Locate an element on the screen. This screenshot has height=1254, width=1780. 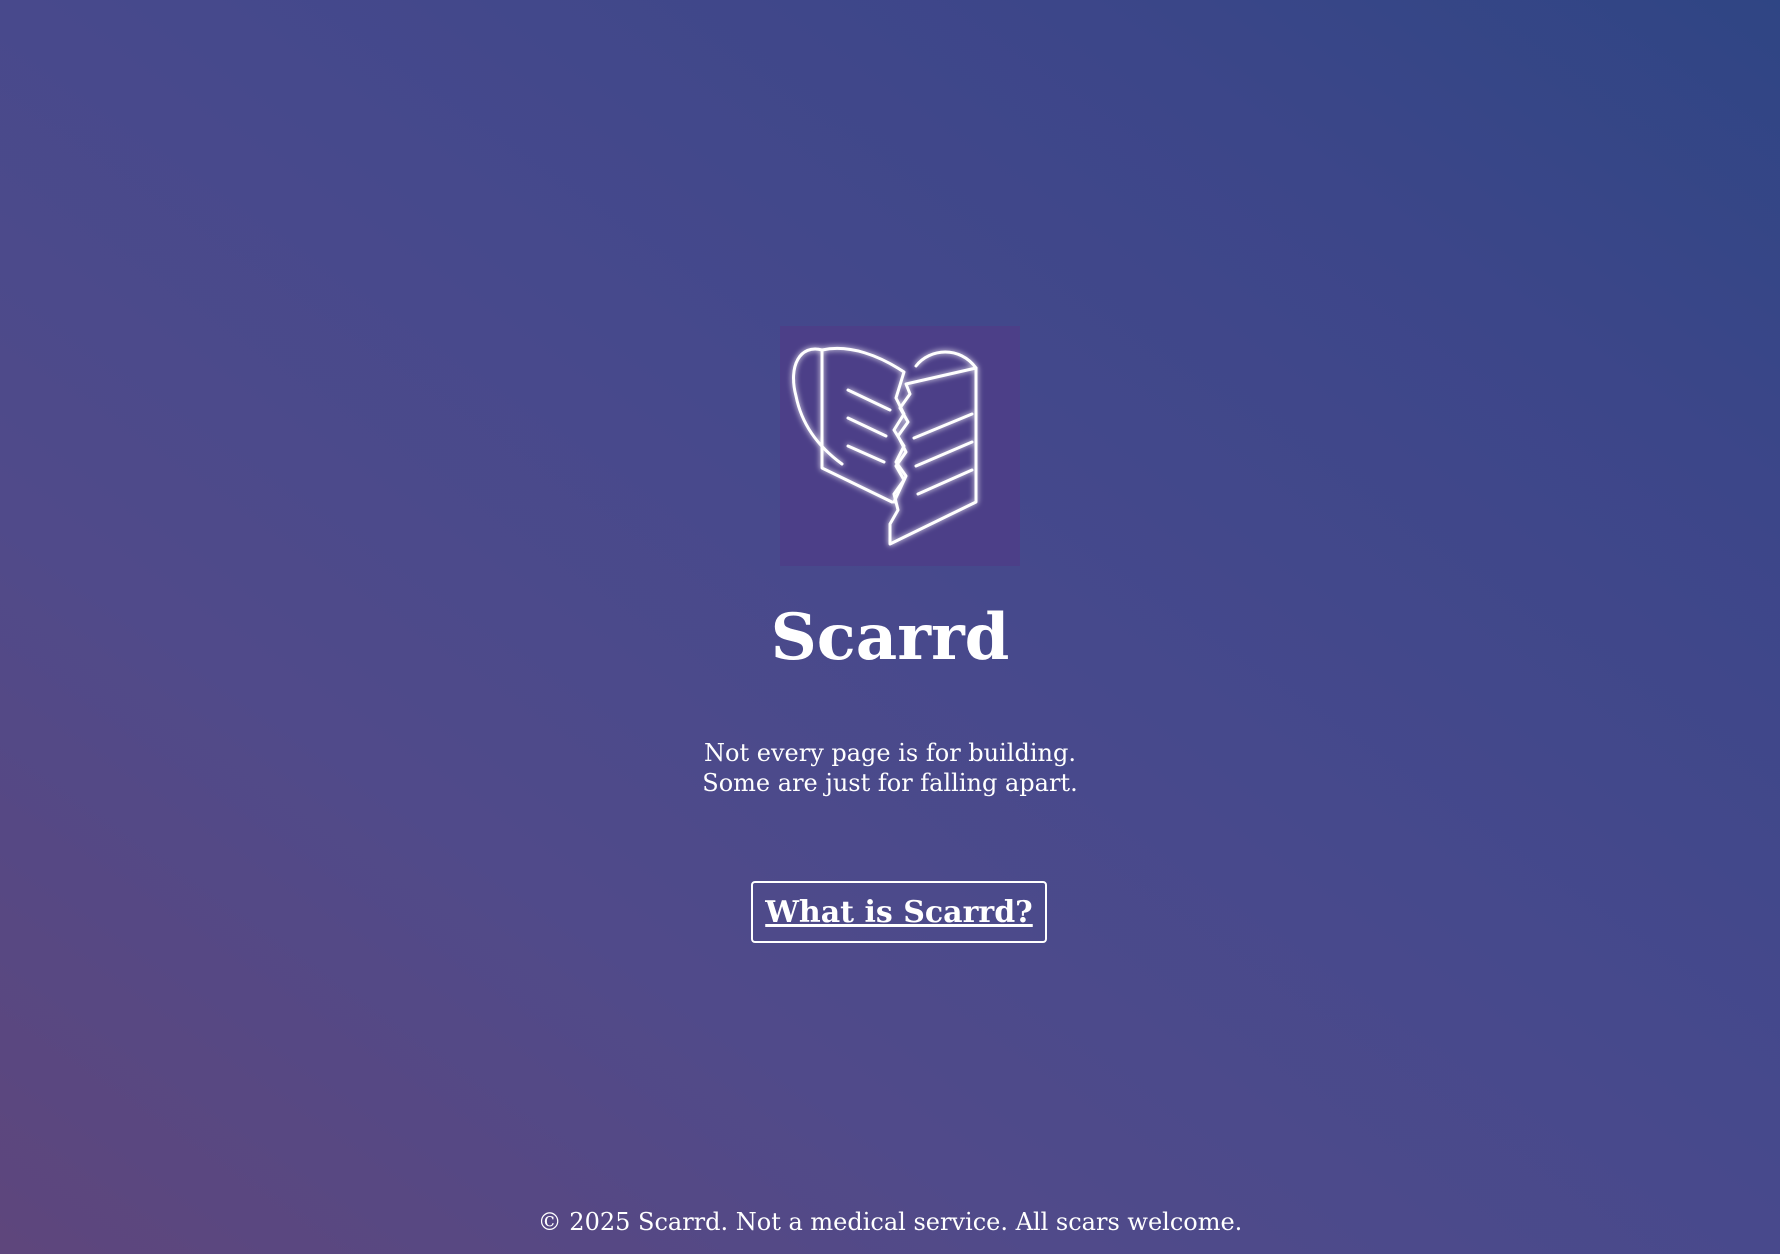
logo is located at coordinates (900, 446).